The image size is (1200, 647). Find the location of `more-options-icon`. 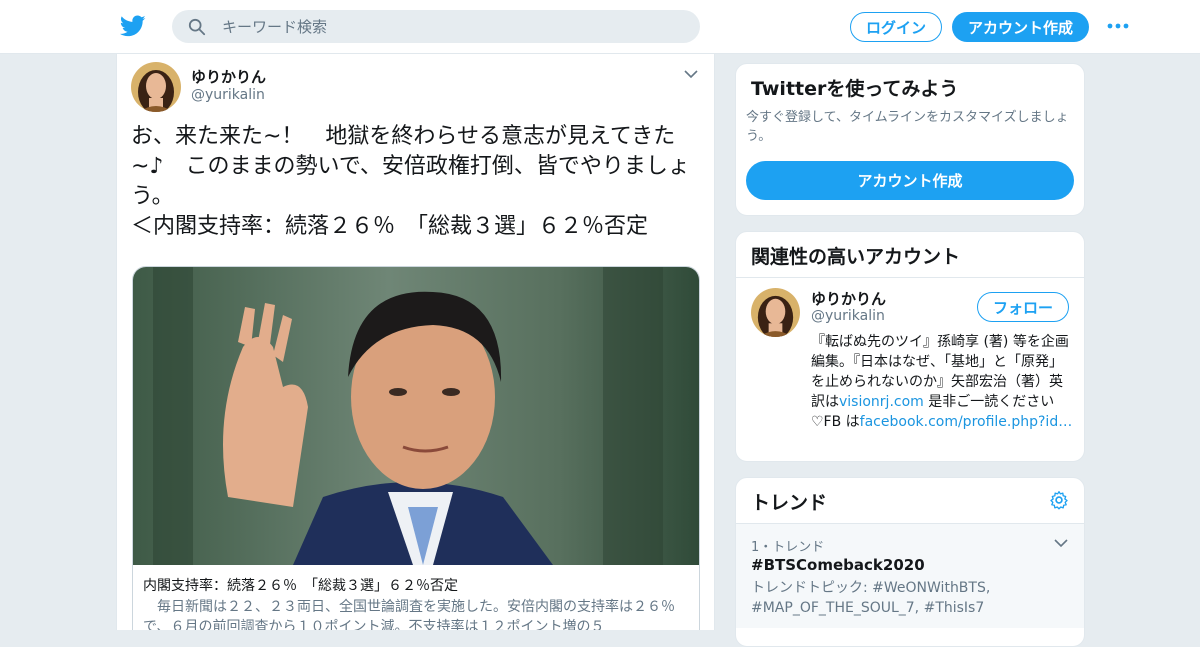

more-options-icon is located at coordinates (1118, 26).